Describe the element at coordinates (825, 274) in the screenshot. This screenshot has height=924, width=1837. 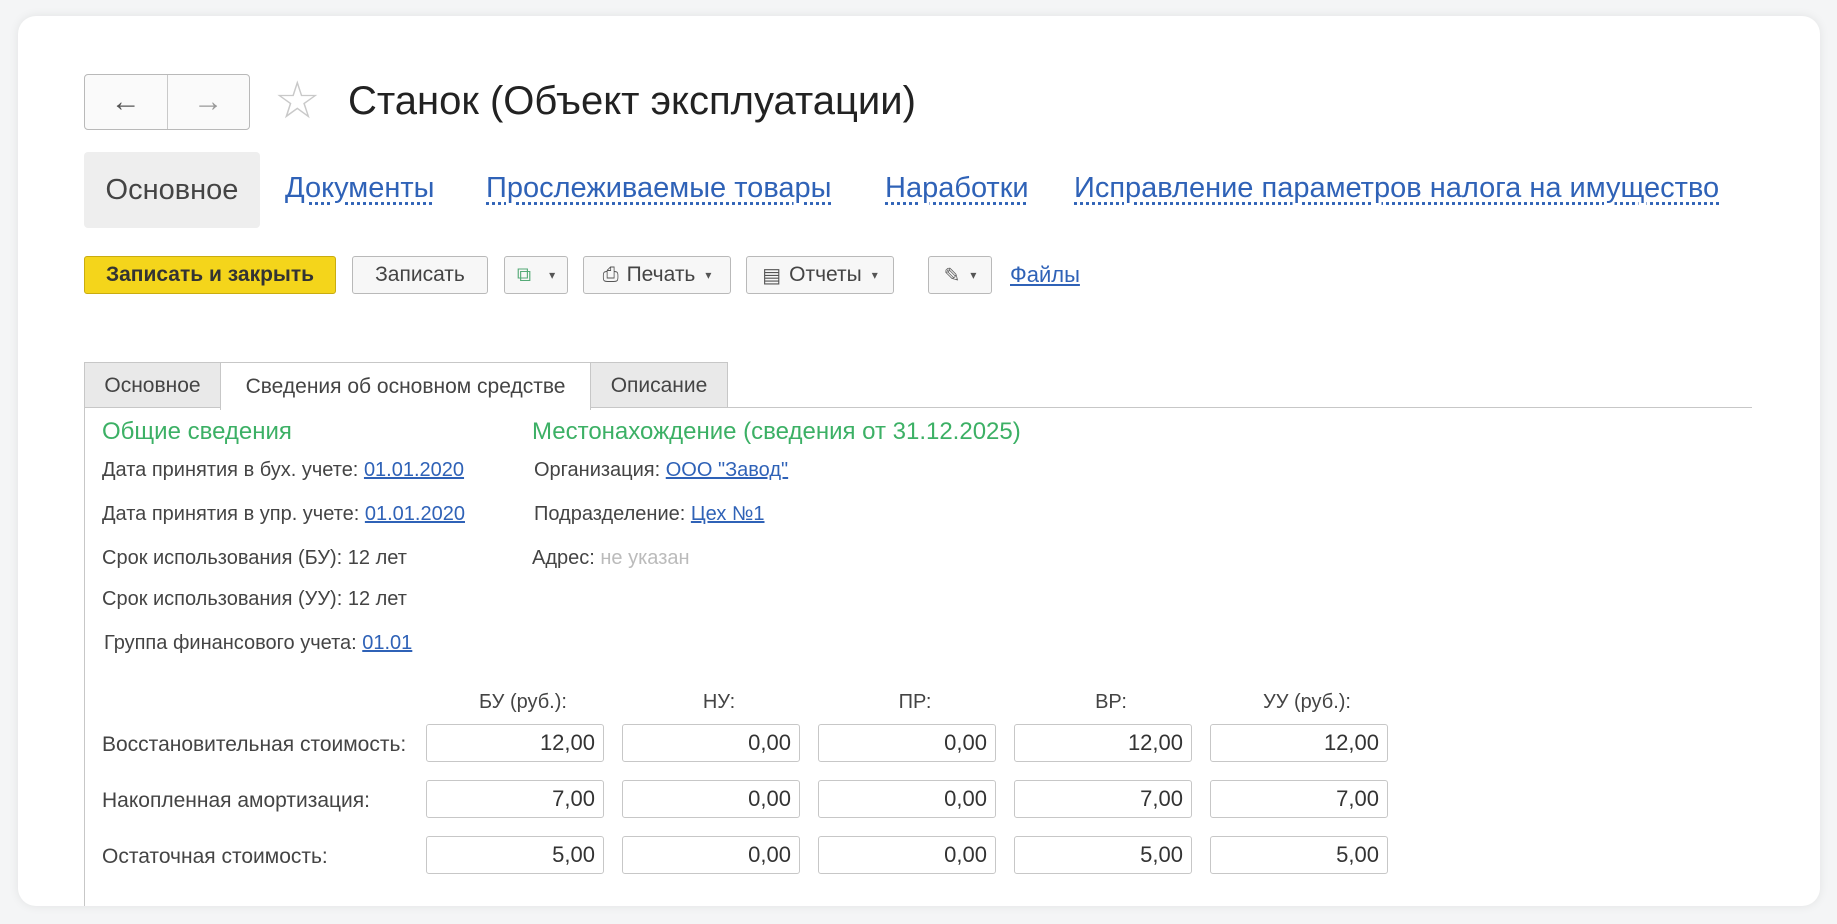
I see `reports-label: Отчеты` at that location.